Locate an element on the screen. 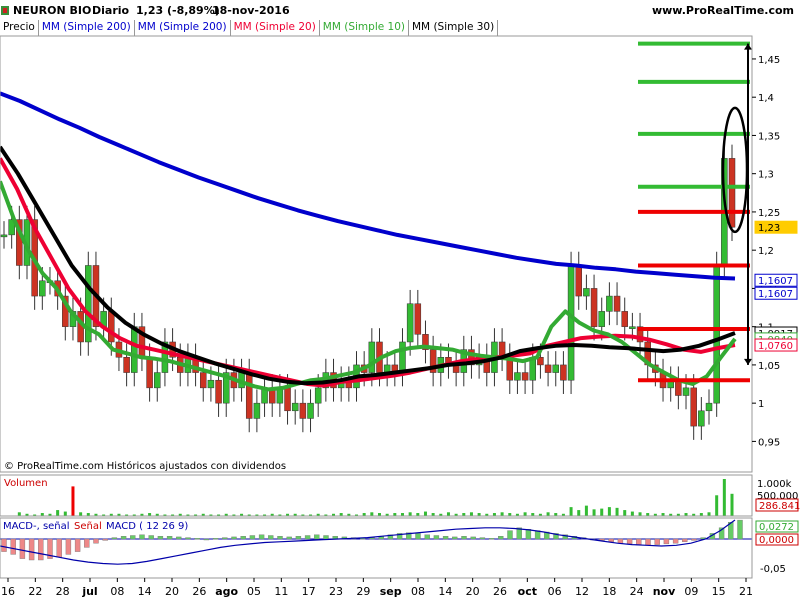  volume-label: Volumen is located at coordinates (26, 483).